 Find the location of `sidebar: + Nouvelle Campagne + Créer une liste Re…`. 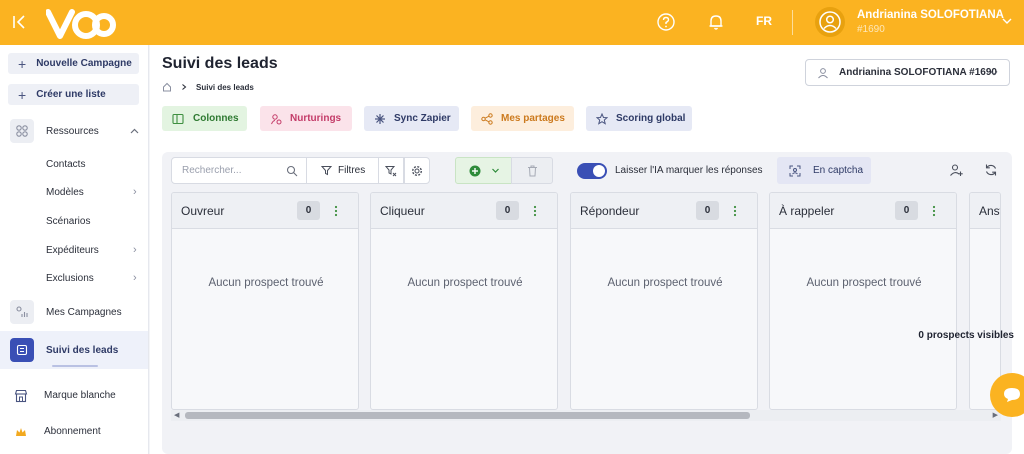

sidebar: + Nouvelle Campagne + Créer une liste Re… is located at coordinates (74, 249).